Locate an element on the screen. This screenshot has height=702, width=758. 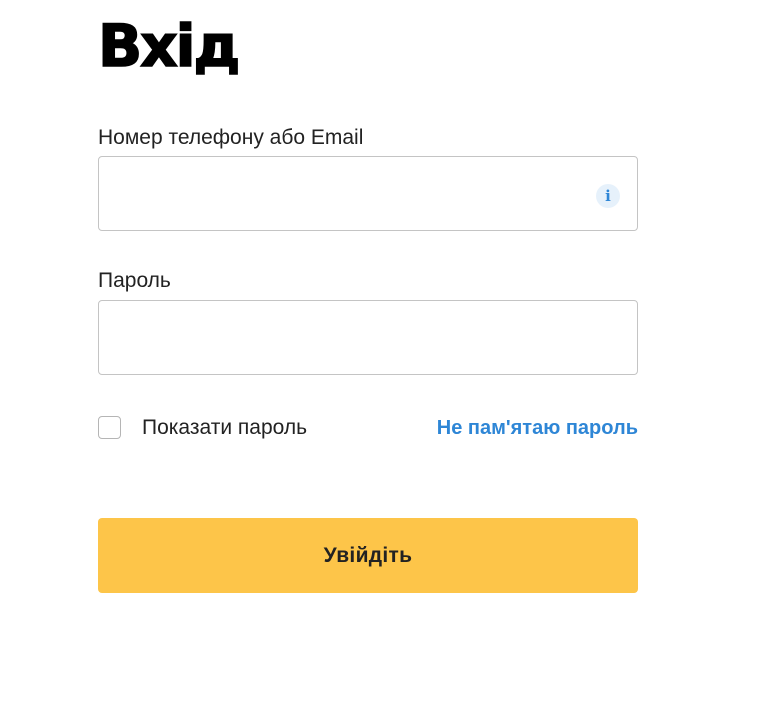
password-input-container is located at coordinates (368, 337).